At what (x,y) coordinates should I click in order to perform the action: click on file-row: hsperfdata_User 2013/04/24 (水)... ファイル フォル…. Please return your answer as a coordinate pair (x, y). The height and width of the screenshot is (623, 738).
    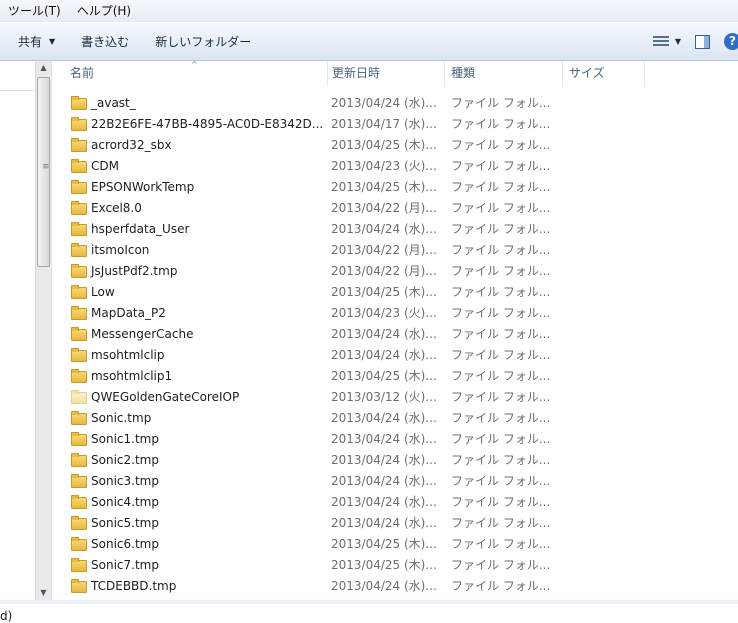
    Looking at the image, I should click on (395, 229).